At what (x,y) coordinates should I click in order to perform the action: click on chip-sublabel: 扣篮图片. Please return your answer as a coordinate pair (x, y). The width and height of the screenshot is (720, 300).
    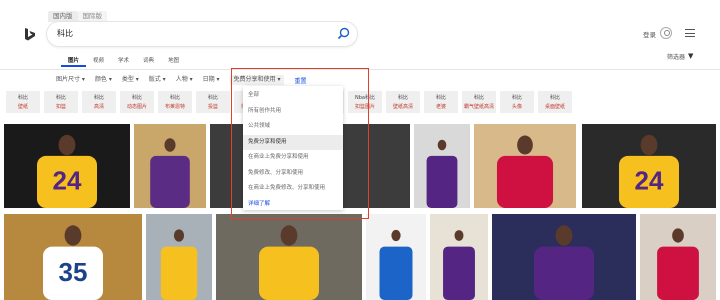
    Looking at the image, I should click on (364, 107).